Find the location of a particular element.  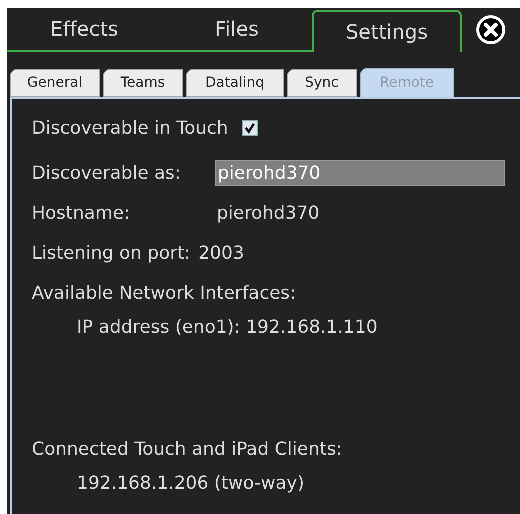

sub-tab: General is located at coordinates (55, 83).